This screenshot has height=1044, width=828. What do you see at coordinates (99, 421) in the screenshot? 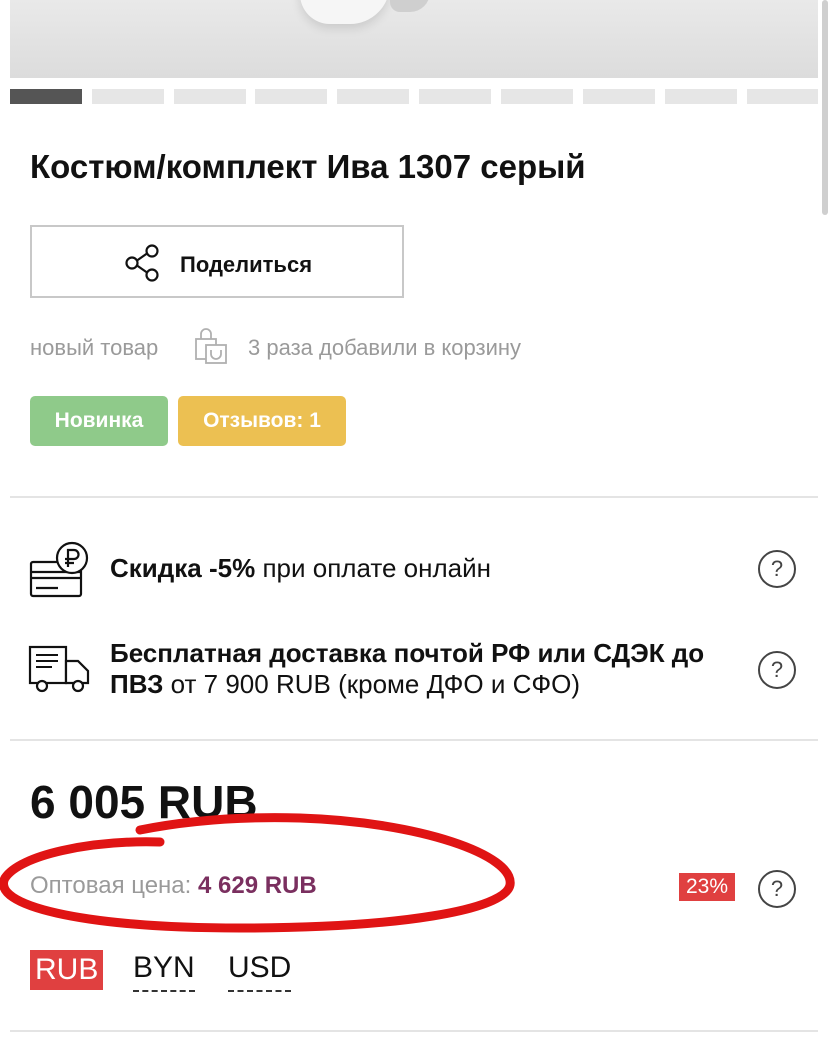
I see `new-badge: Новинка` at bounding box center [99, 421].